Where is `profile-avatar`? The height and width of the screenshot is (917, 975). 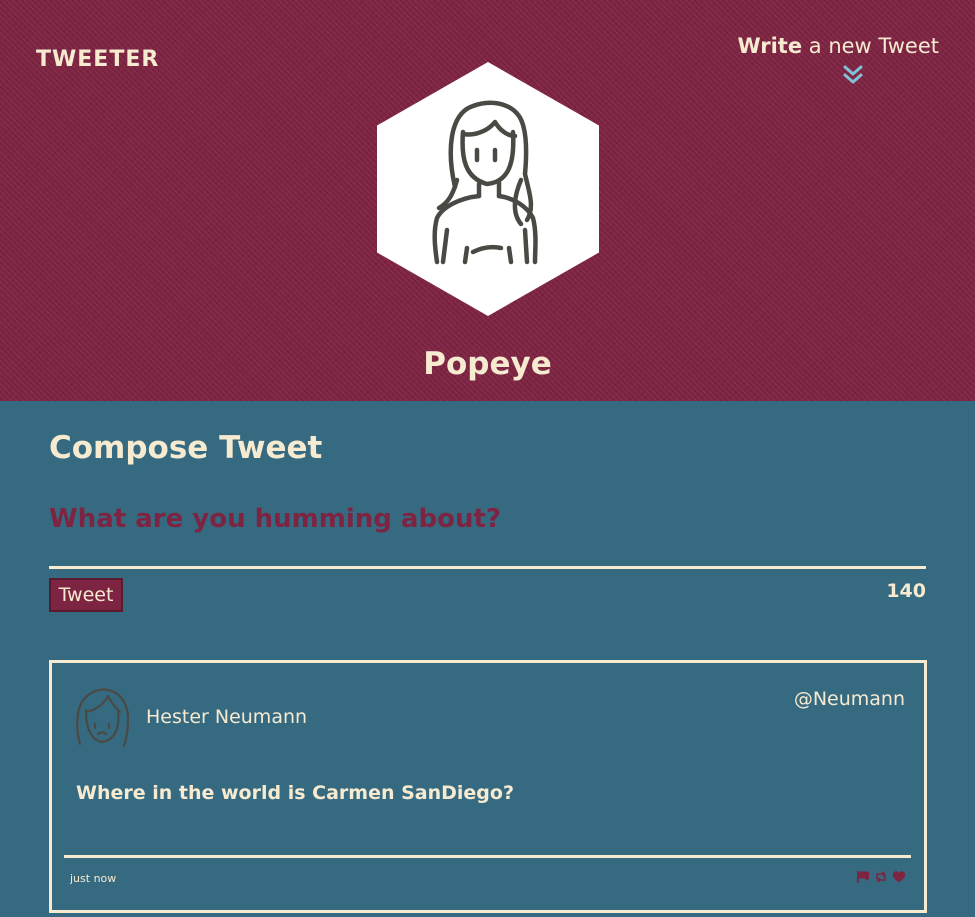
profile-avatar is located at coordinates (488, 189).